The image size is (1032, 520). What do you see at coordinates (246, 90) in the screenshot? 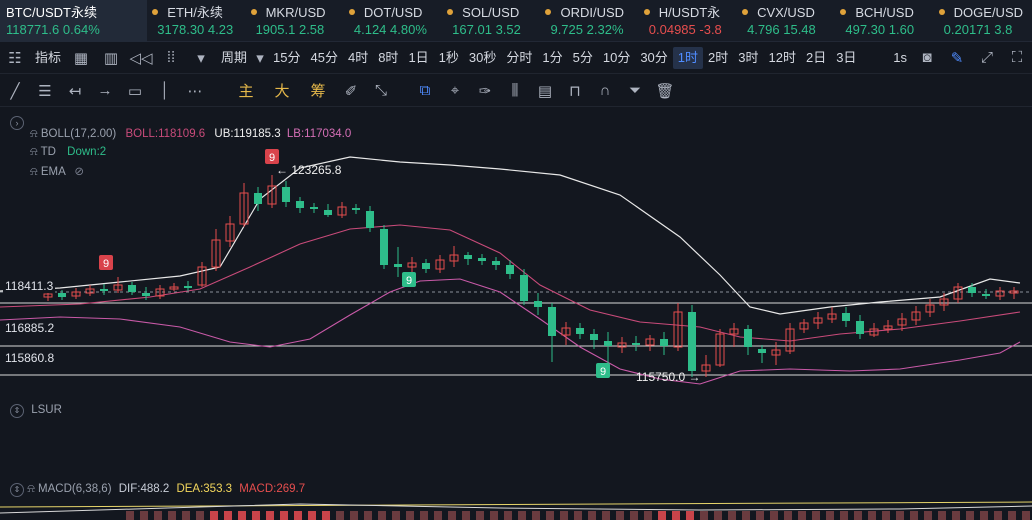
I see `main-chart-button: 主` at bounding box center [246, 90].